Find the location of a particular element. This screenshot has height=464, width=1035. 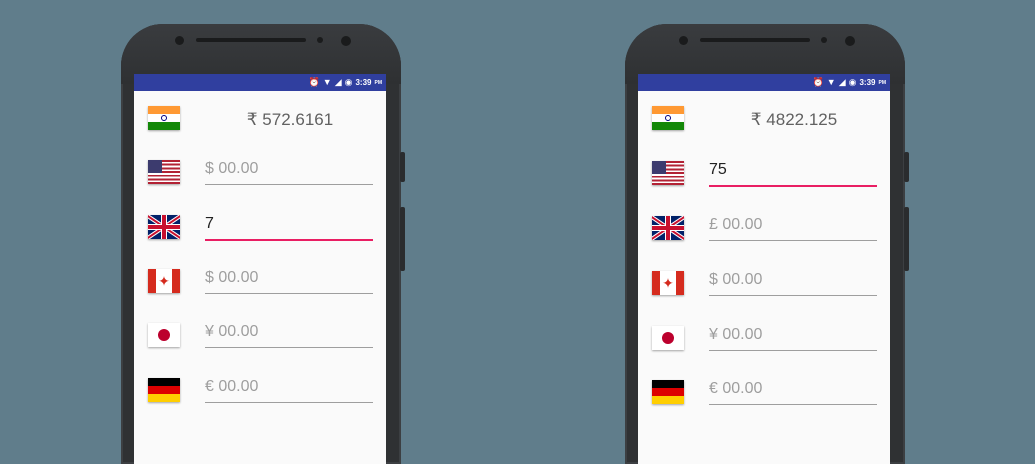

currency-row-gbp: 7 is located at coordinates (260, 233).